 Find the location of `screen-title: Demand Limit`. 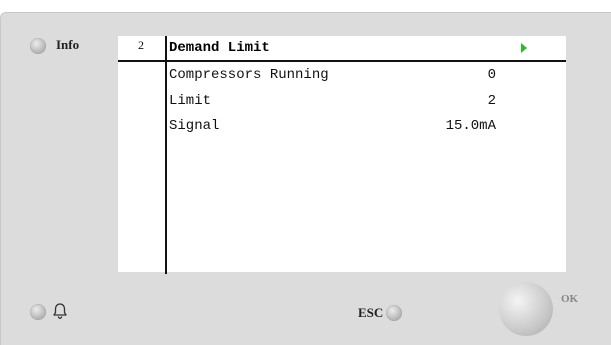

screen-title: Demand Limit is located at coordinates (219, 48).